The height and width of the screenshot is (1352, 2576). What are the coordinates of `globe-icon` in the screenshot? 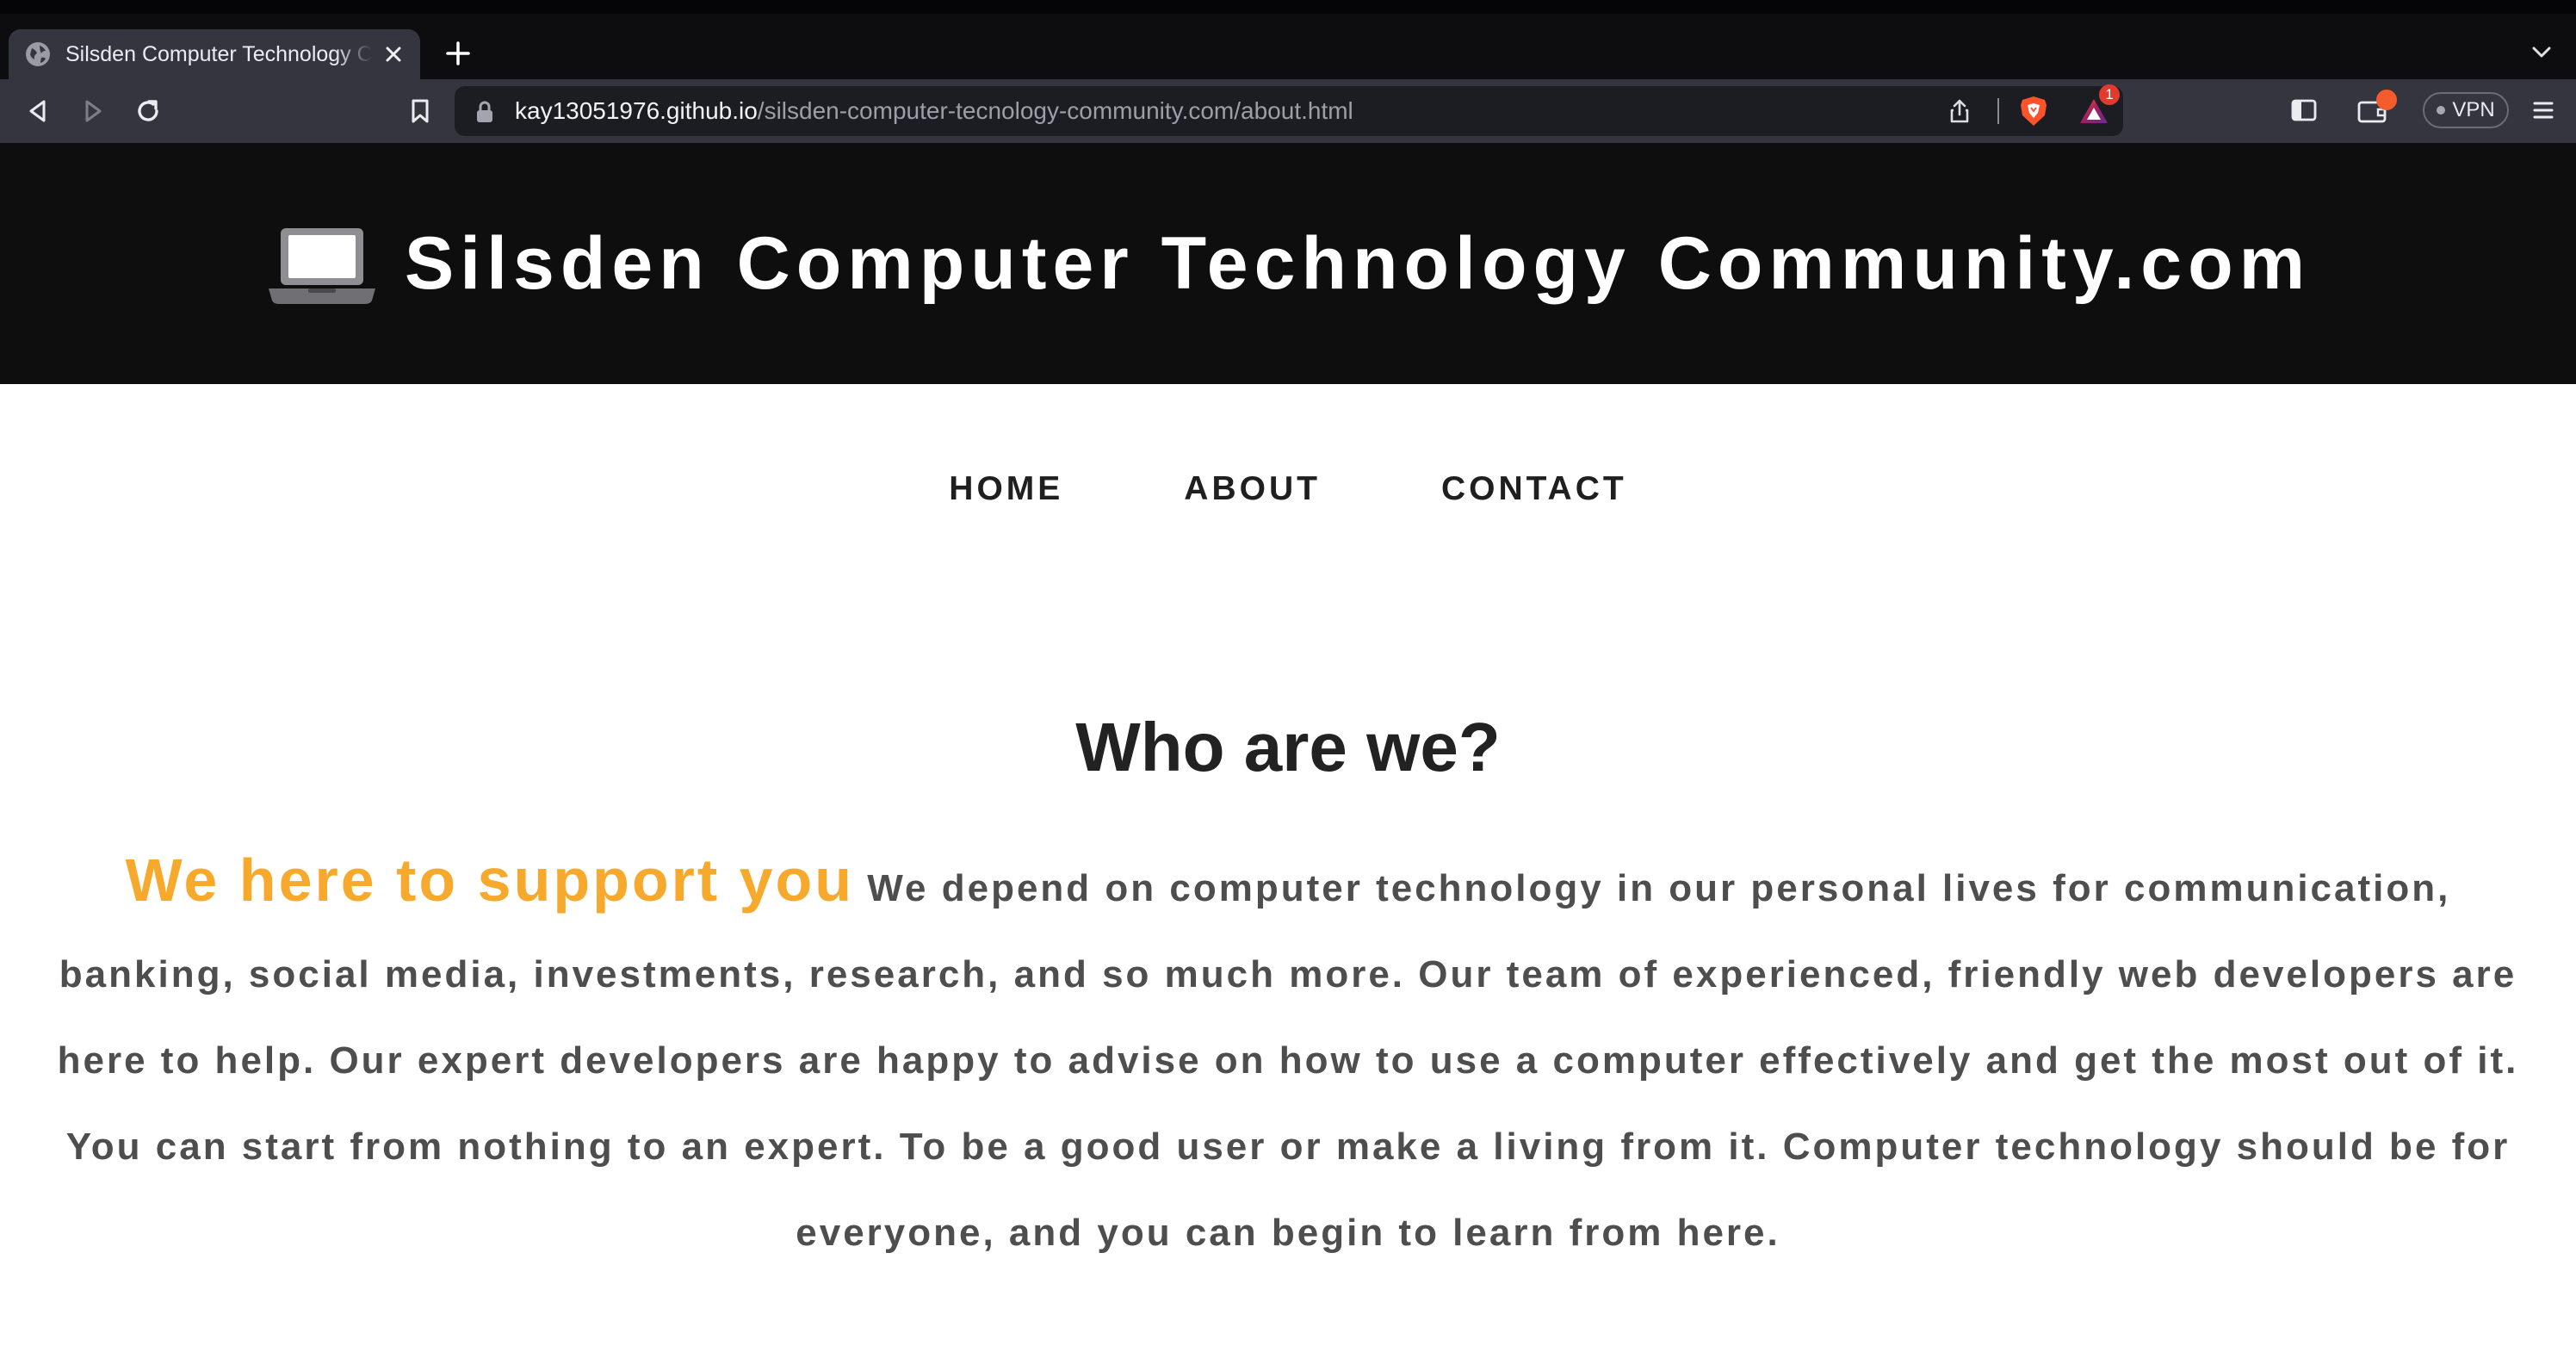 It's located at (38, 54).